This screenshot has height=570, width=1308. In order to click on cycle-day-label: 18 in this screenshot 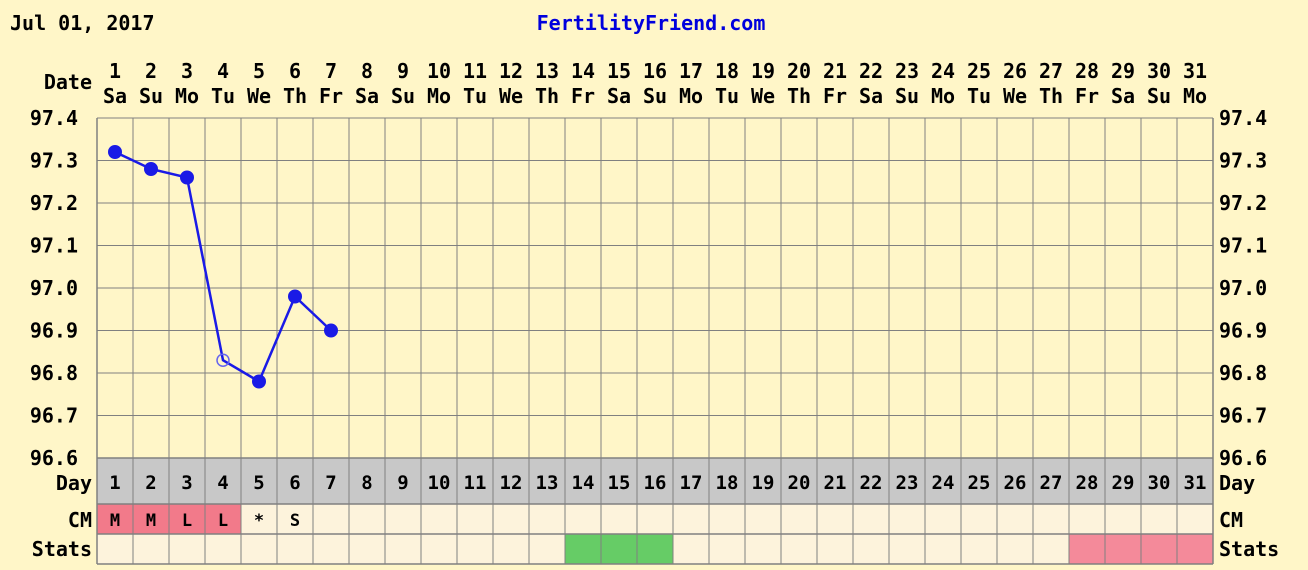, I will do `click(727, 483)`.